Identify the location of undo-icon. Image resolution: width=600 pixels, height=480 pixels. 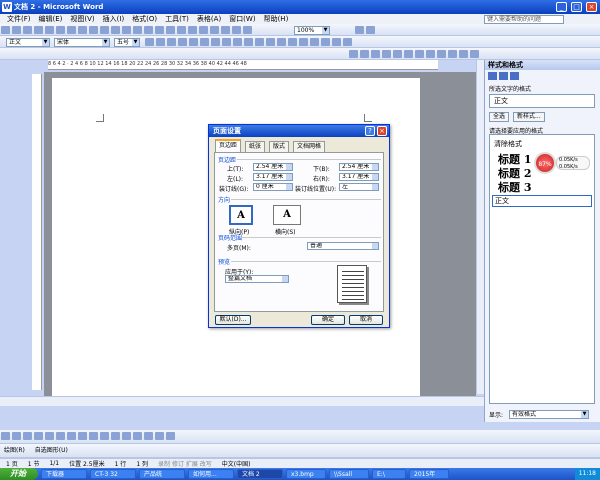
(148, 30).